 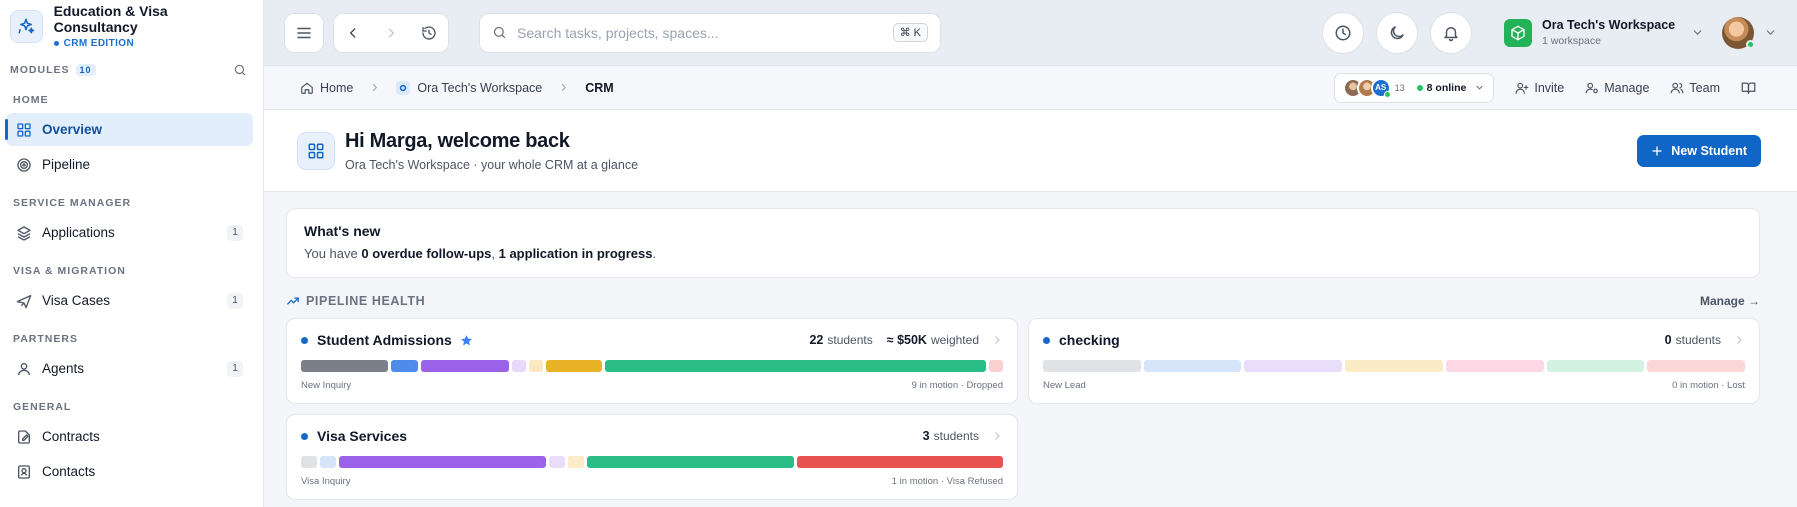 I want to click on pipeline-manage-link: Manage →, so click(x=1730, y=301).